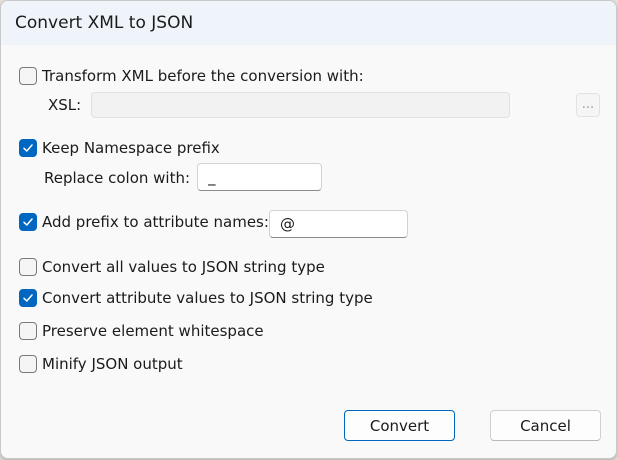 This screenshot has height=460, width=618. Describe the element at coordinates (300, 105) in the screenshot. I see `xsl-path-input` at that location.